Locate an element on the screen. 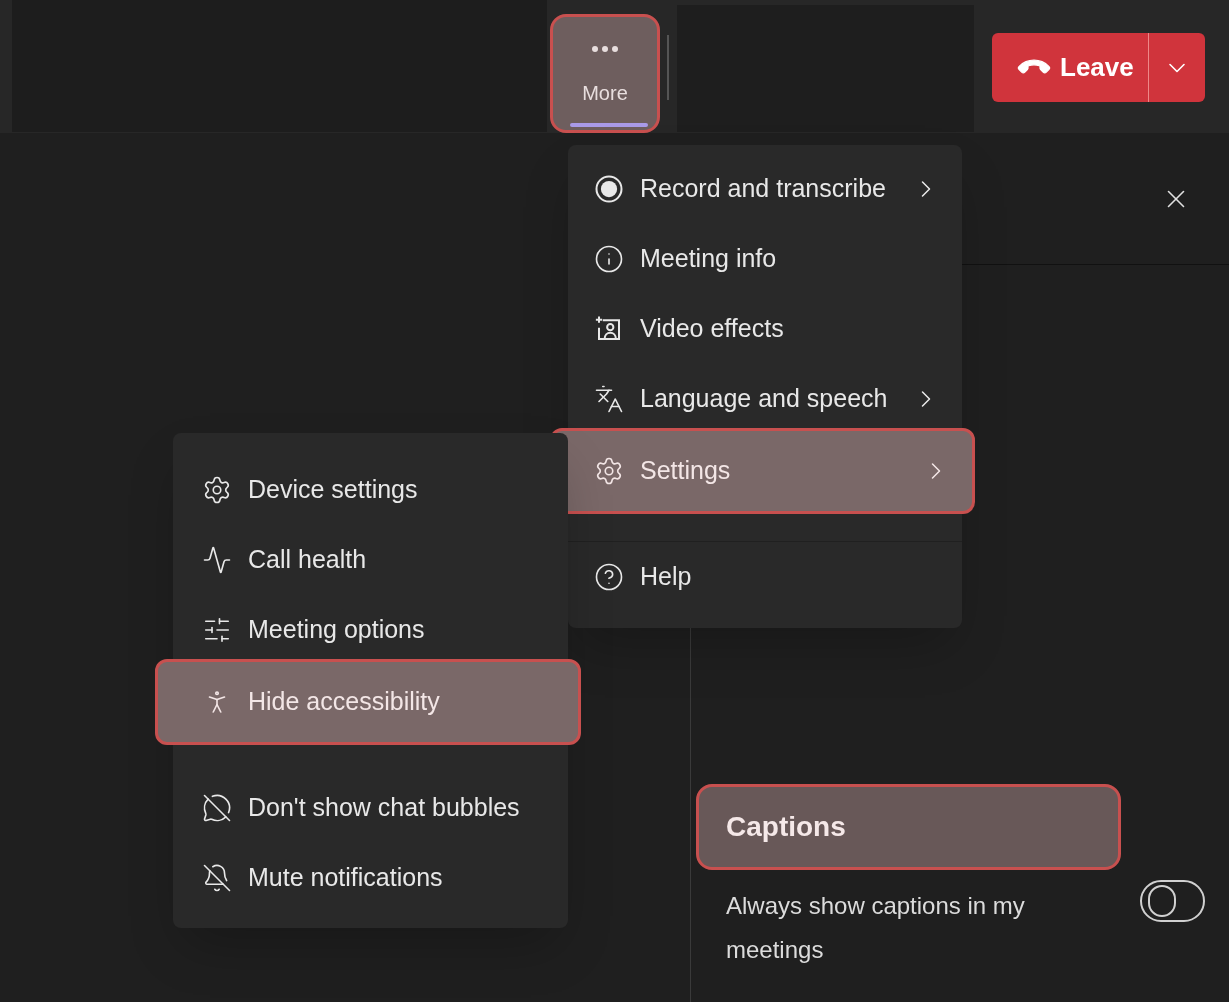 The width and height of the screenshot is (1229, 1002). toggle-switch is located at coordinates (1172, 901).